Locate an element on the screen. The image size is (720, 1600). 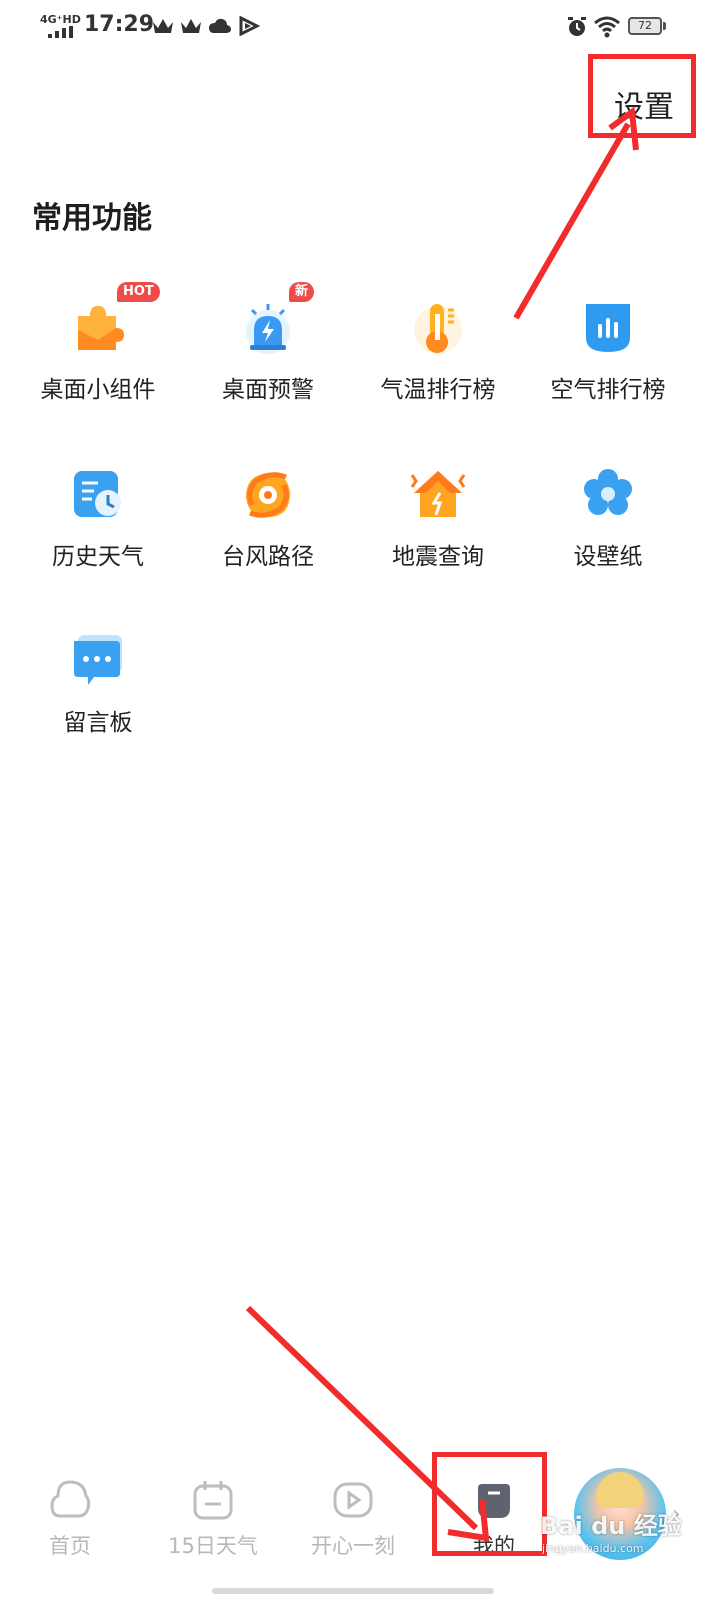
network-indicator: 4G⁺HD is located at coordinates (60, 19).